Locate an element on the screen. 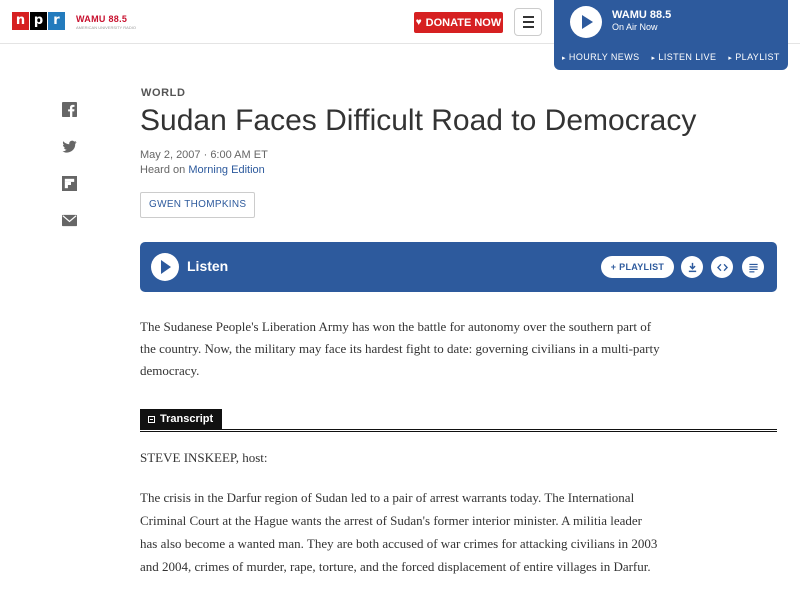  listen-live-link: LISTEN LIVE is located at coordinates (684, 57).